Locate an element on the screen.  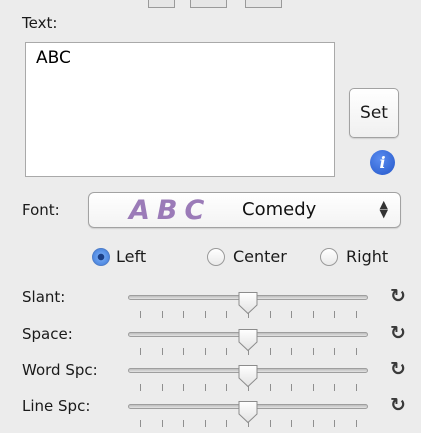
font-preview: ABC is located at coordinates (170, 210).